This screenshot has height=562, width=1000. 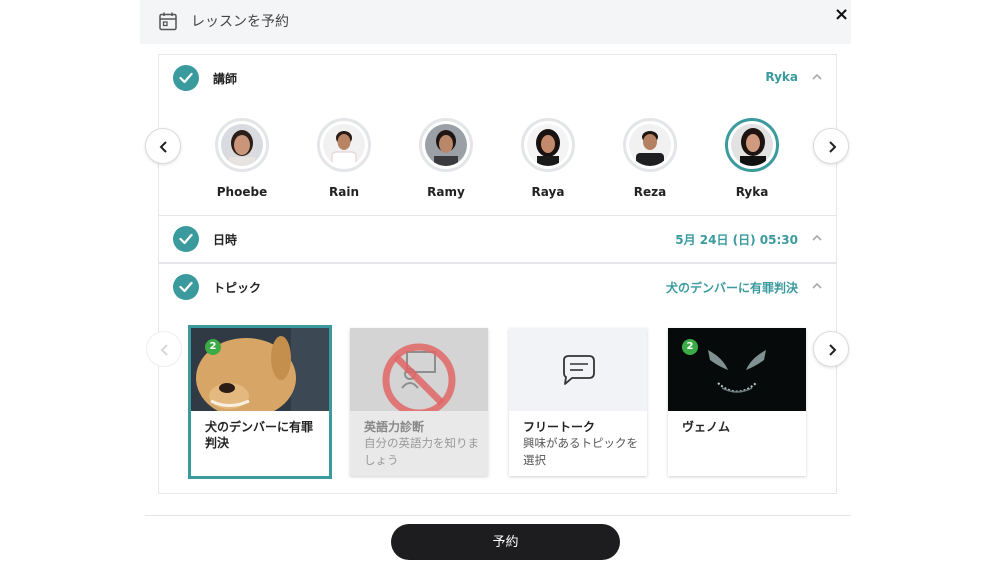 What do you see at coordinates (419, 369) in the screenshot?
I see `unavailable-icon` at bounding box center [419, 369].